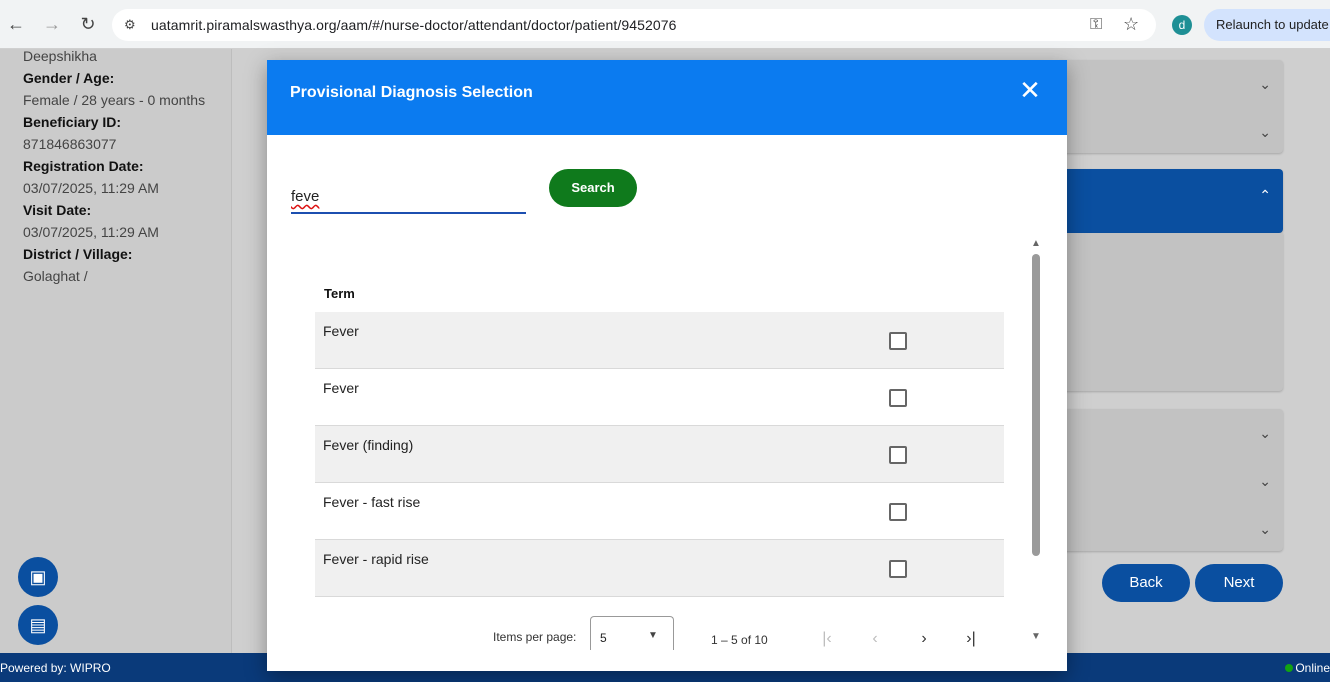 This screenshot has height=682, width=1330. Describe the element at coordinates (924, 639) in the screenshot. I see `next-page-icon: ›` at that location.